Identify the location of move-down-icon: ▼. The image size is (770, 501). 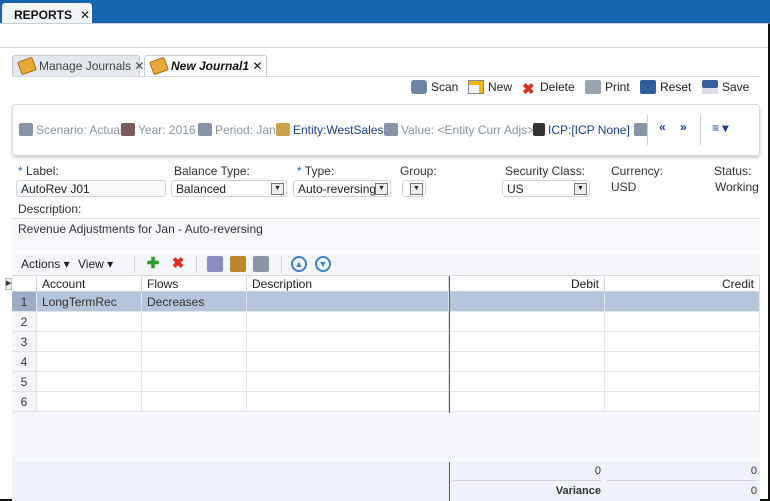
(323, 264).